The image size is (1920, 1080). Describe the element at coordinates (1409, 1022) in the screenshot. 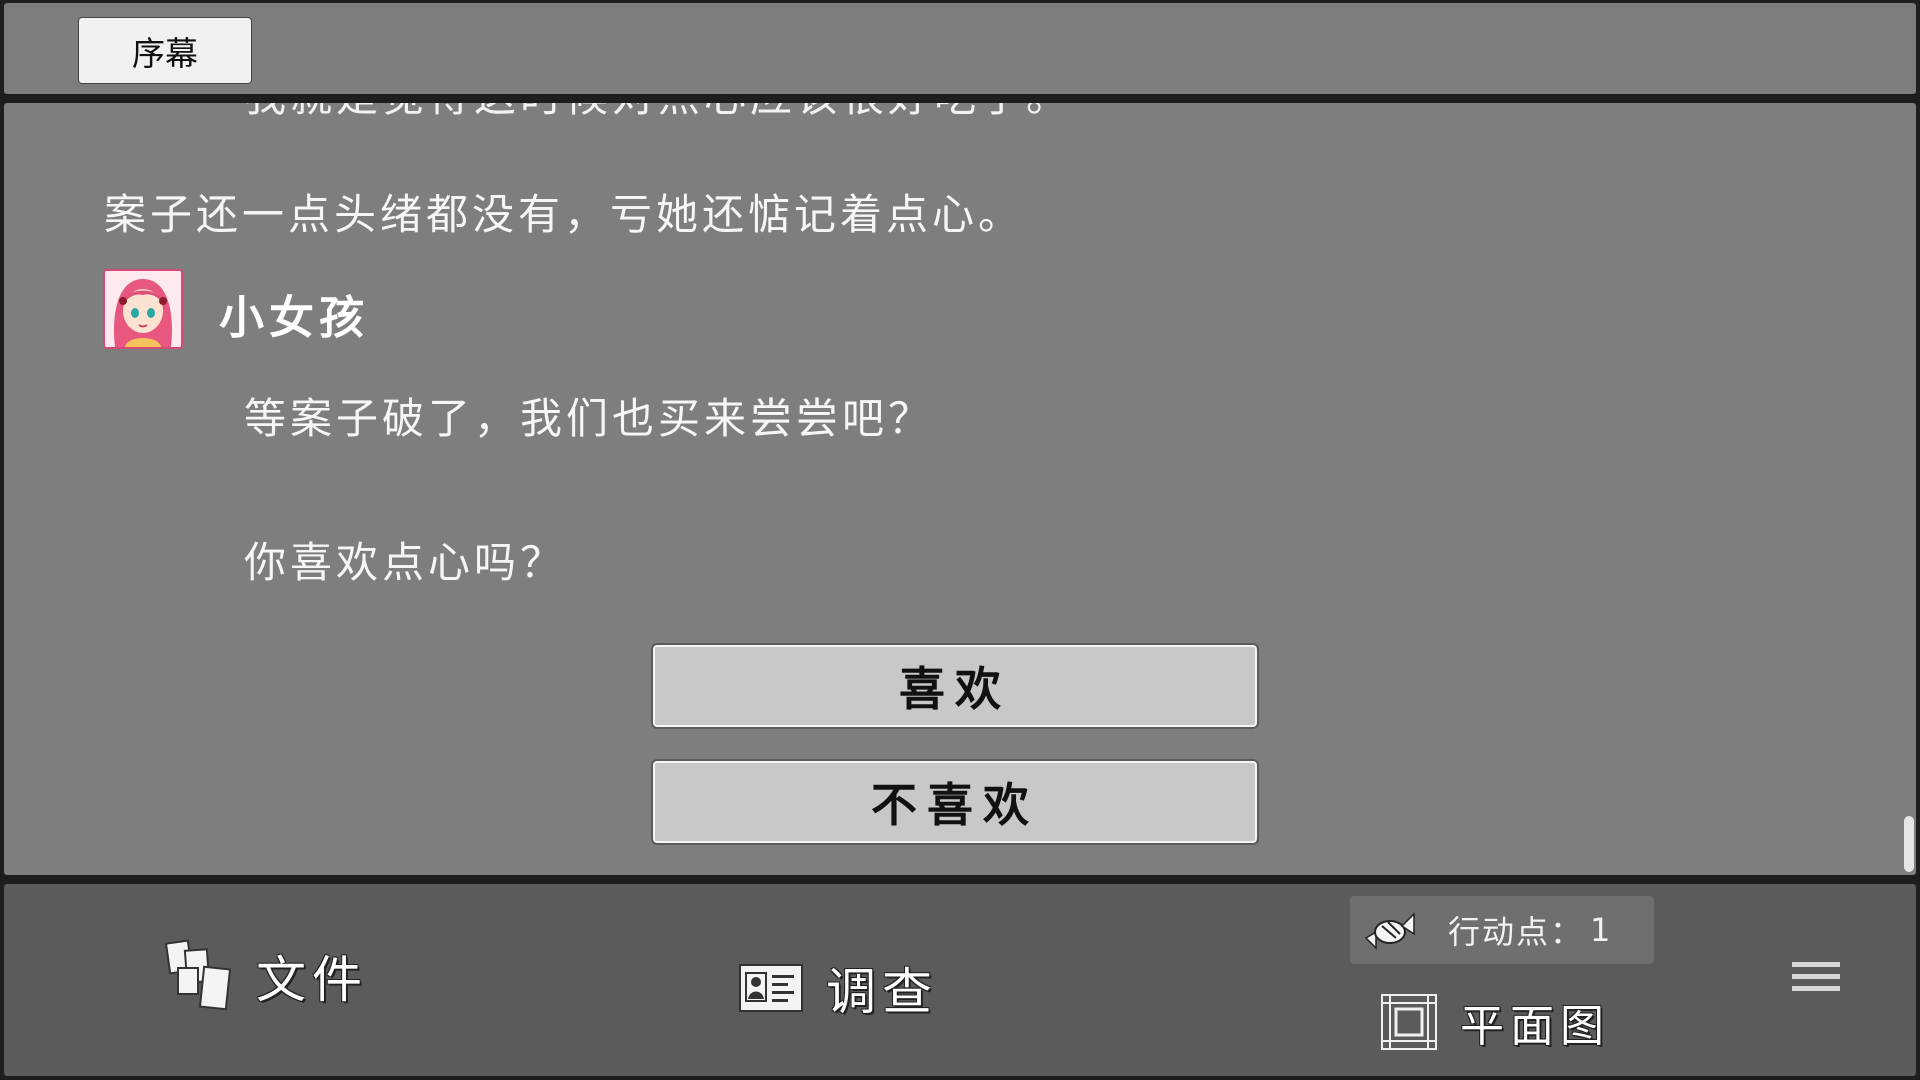

I see `floor-plan-icon` at that location.